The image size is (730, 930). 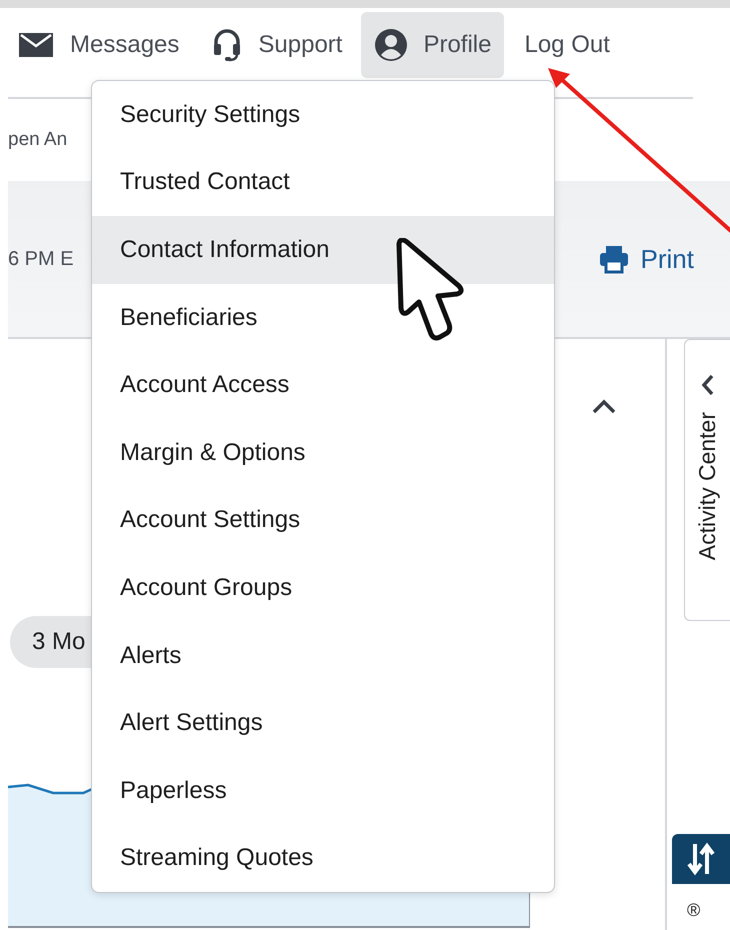 What do you see at coordinates (391, 45) in the screenshot?
I see `user-icon` at bounding box center [391, 45].